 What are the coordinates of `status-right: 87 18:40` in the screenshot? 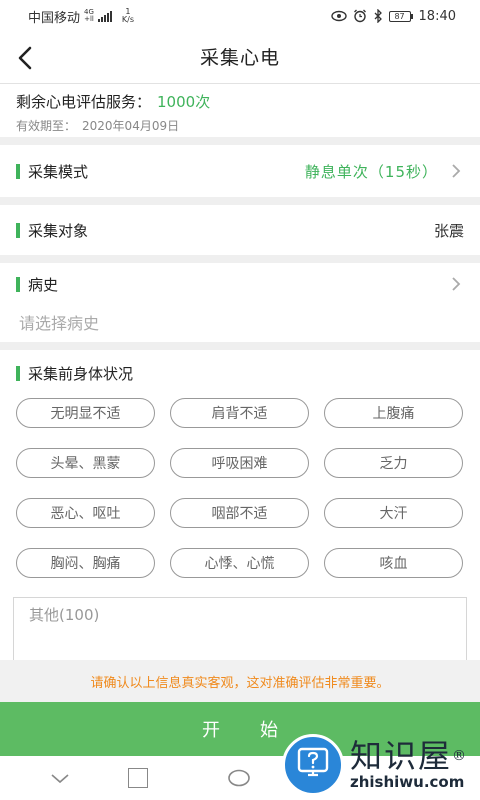 It's located at (393, 16).